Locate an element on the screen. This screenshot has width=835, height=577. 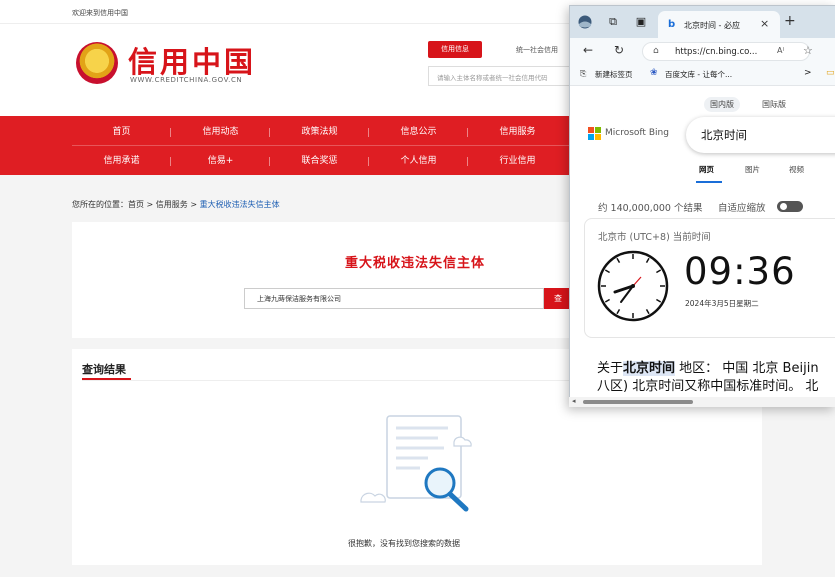
nav-item: 行业信用 is located at coordinates (517, 161).